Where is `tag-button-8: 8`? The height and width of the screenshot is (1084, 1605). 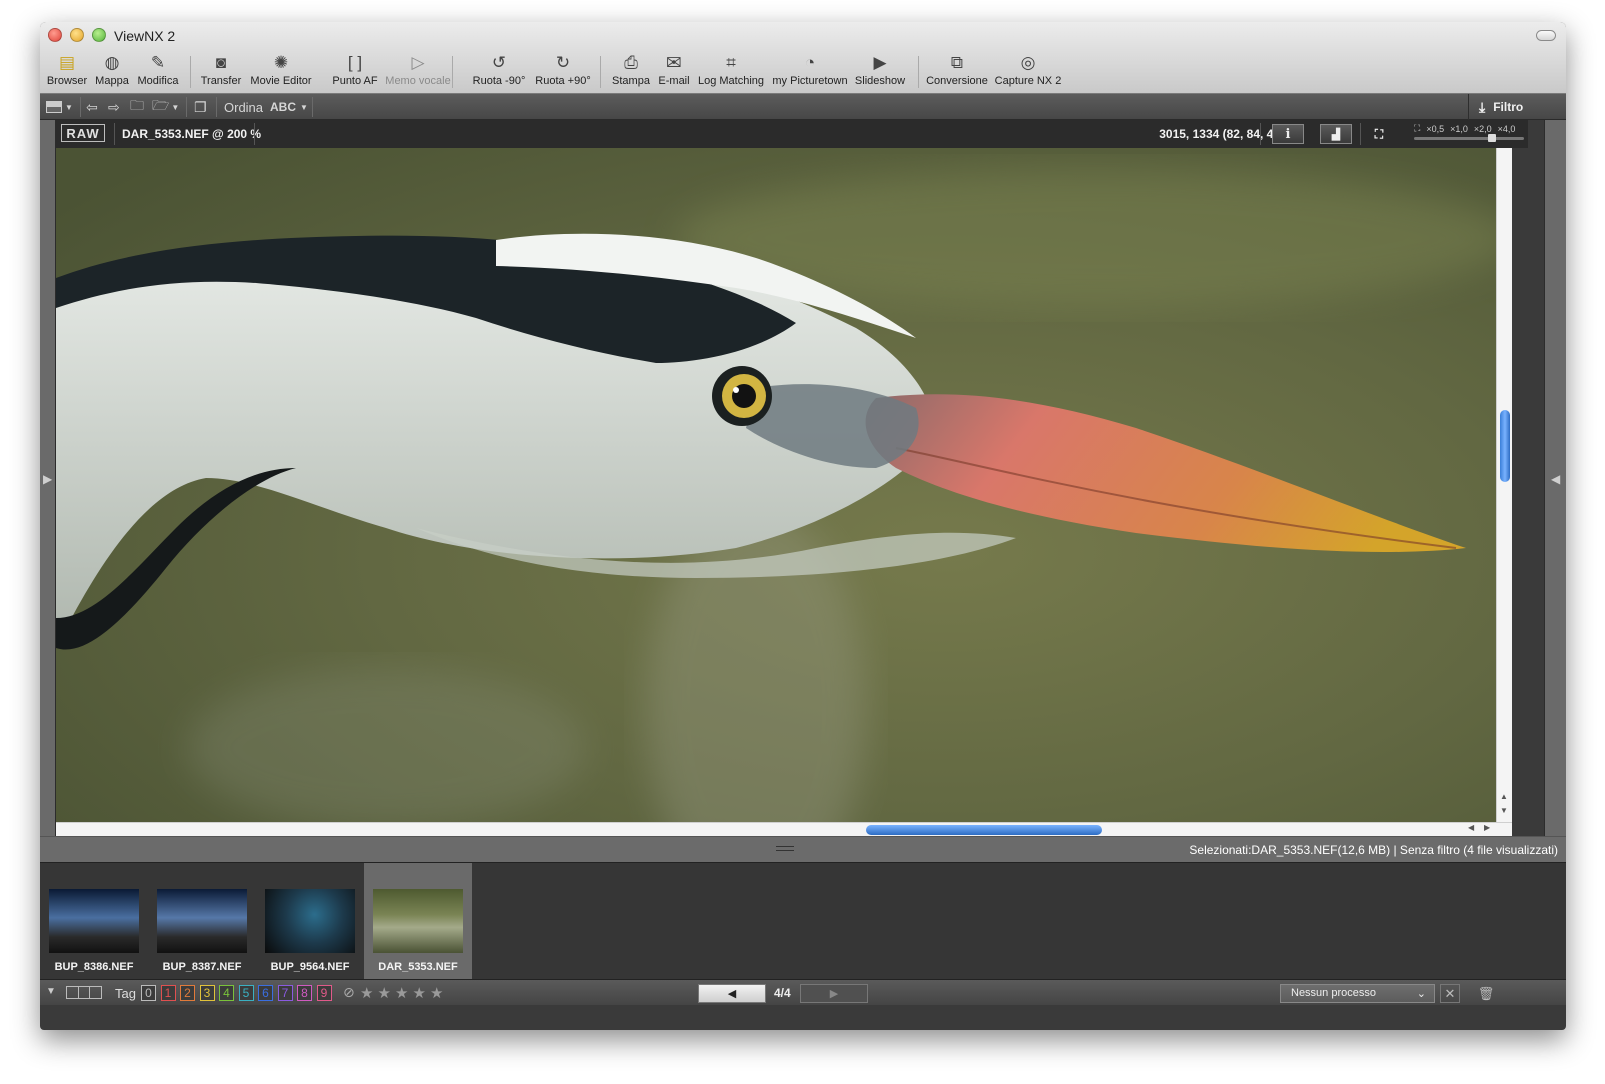
tag-button-8: 8 is located at coordinates (304, 993).